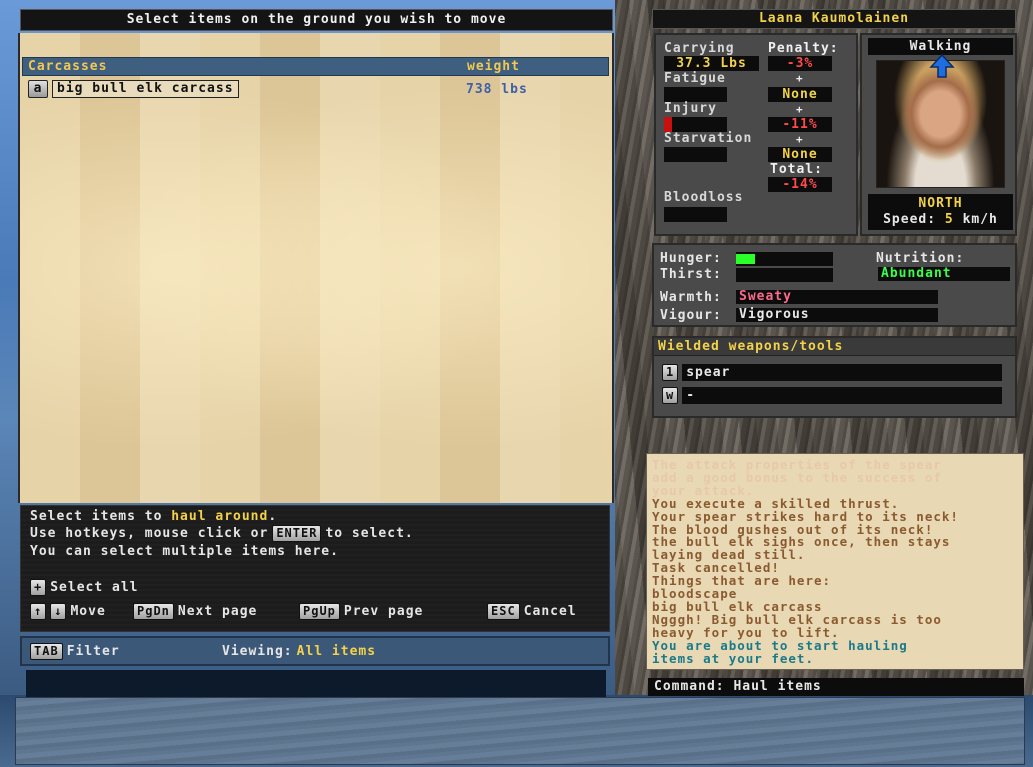 This screenshot has width=1033, height=767. I want to click on next-page-button: PgDn Next page, so click(195, 611).